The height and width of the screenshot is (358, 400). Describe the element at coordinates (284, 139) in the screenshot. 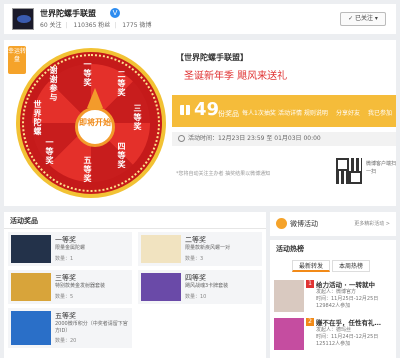

I see `event-time: 活动时间：12月23日 23:59 至 01月03日 00:00` at that location.